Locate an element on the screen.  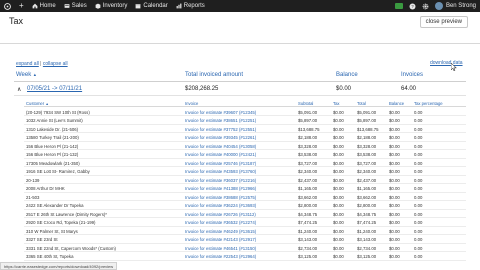
nav-inventory: Inventory is located at coordinates (111, 6).